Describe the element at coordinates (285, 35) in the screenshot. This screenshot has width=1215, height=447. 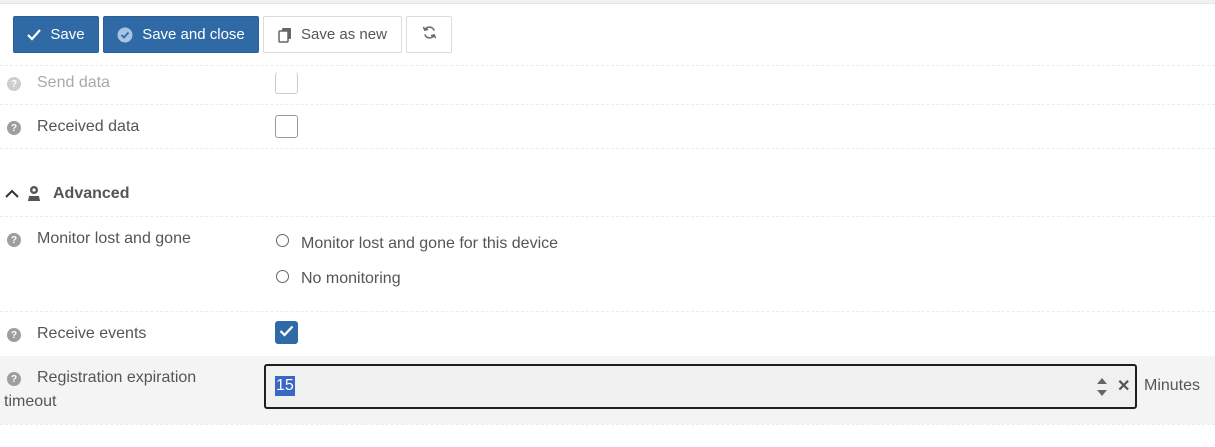
I see `copy-icon` at that location.